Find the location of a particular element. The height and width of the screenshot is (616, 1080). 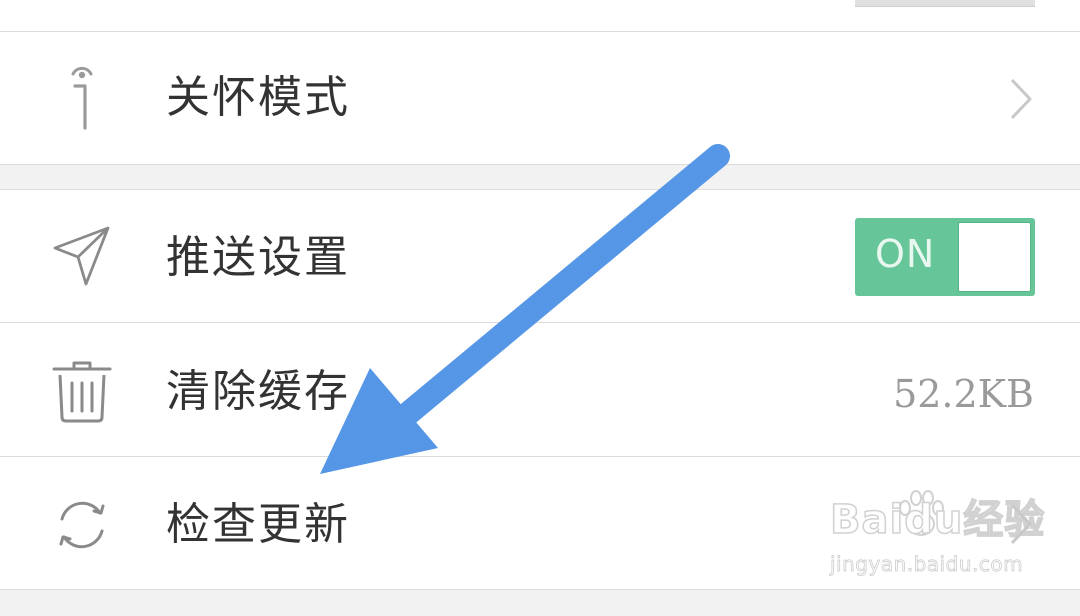

send-icon is located at coordinates (81, 256).